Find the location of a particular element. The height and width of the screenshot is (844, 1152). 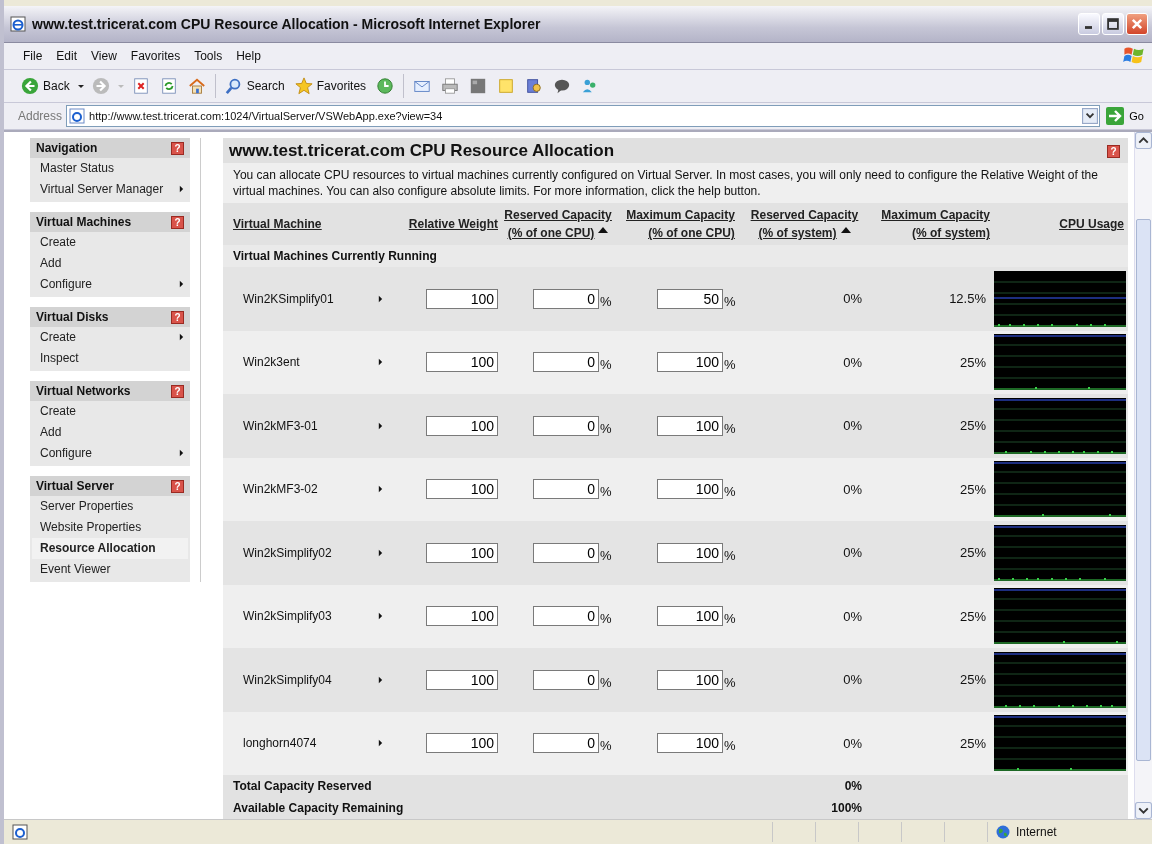

sidebar-item: Event Viewer is located at coordinates (110, 569).